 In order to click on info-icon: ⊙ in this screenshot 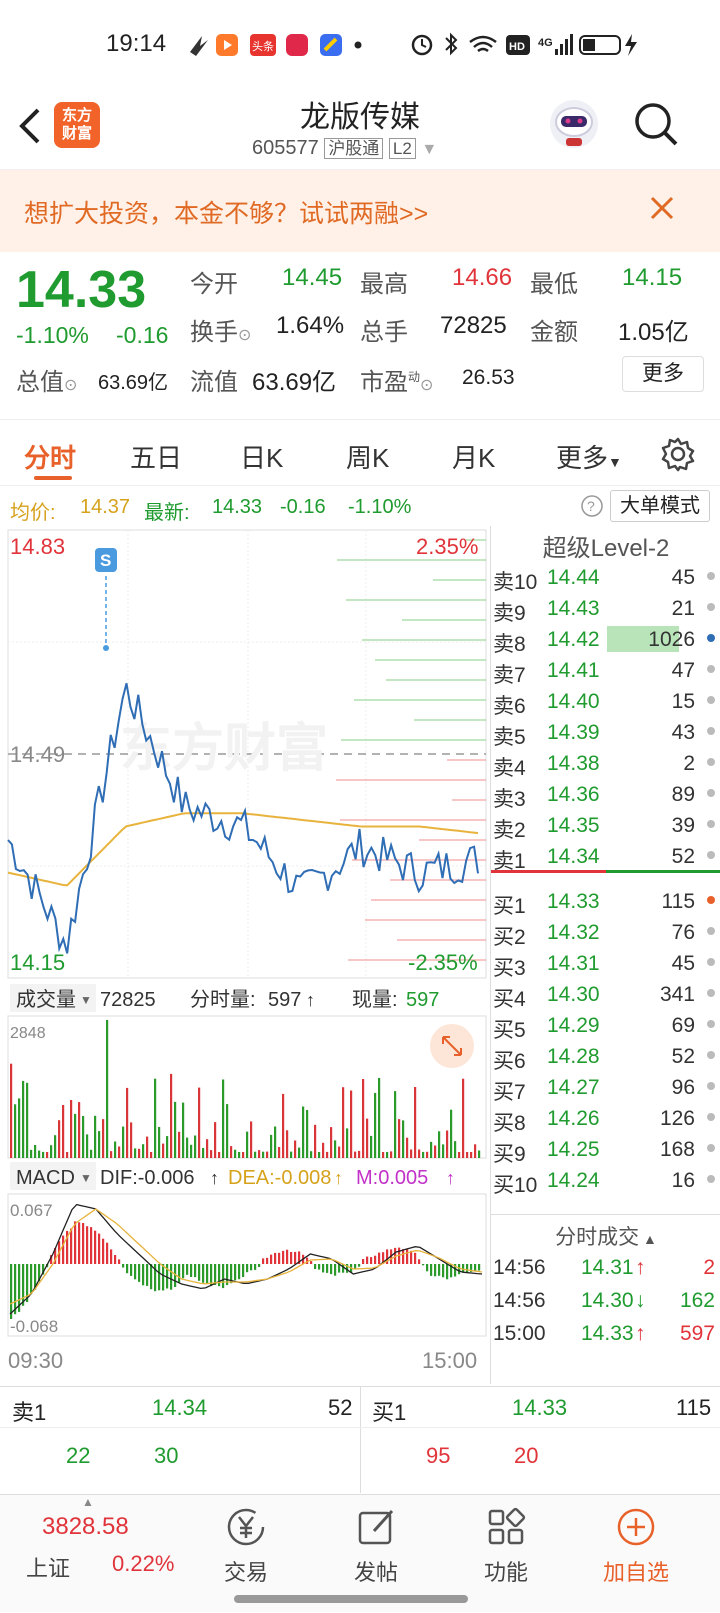, I will do `click(245, 335)`.